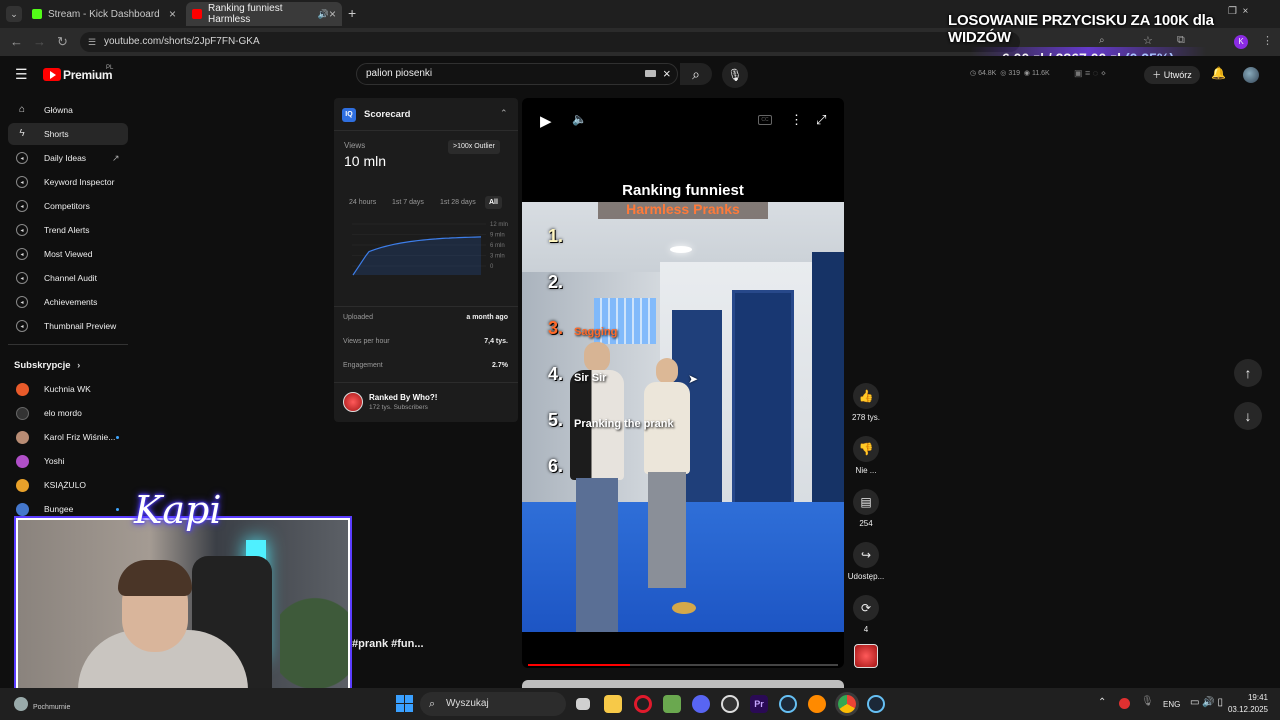  What do you see at coordinates (504, 113) in the screenshot?
I see `collapse-chevron-icon: ⌃` at bounding box center [504, 113].